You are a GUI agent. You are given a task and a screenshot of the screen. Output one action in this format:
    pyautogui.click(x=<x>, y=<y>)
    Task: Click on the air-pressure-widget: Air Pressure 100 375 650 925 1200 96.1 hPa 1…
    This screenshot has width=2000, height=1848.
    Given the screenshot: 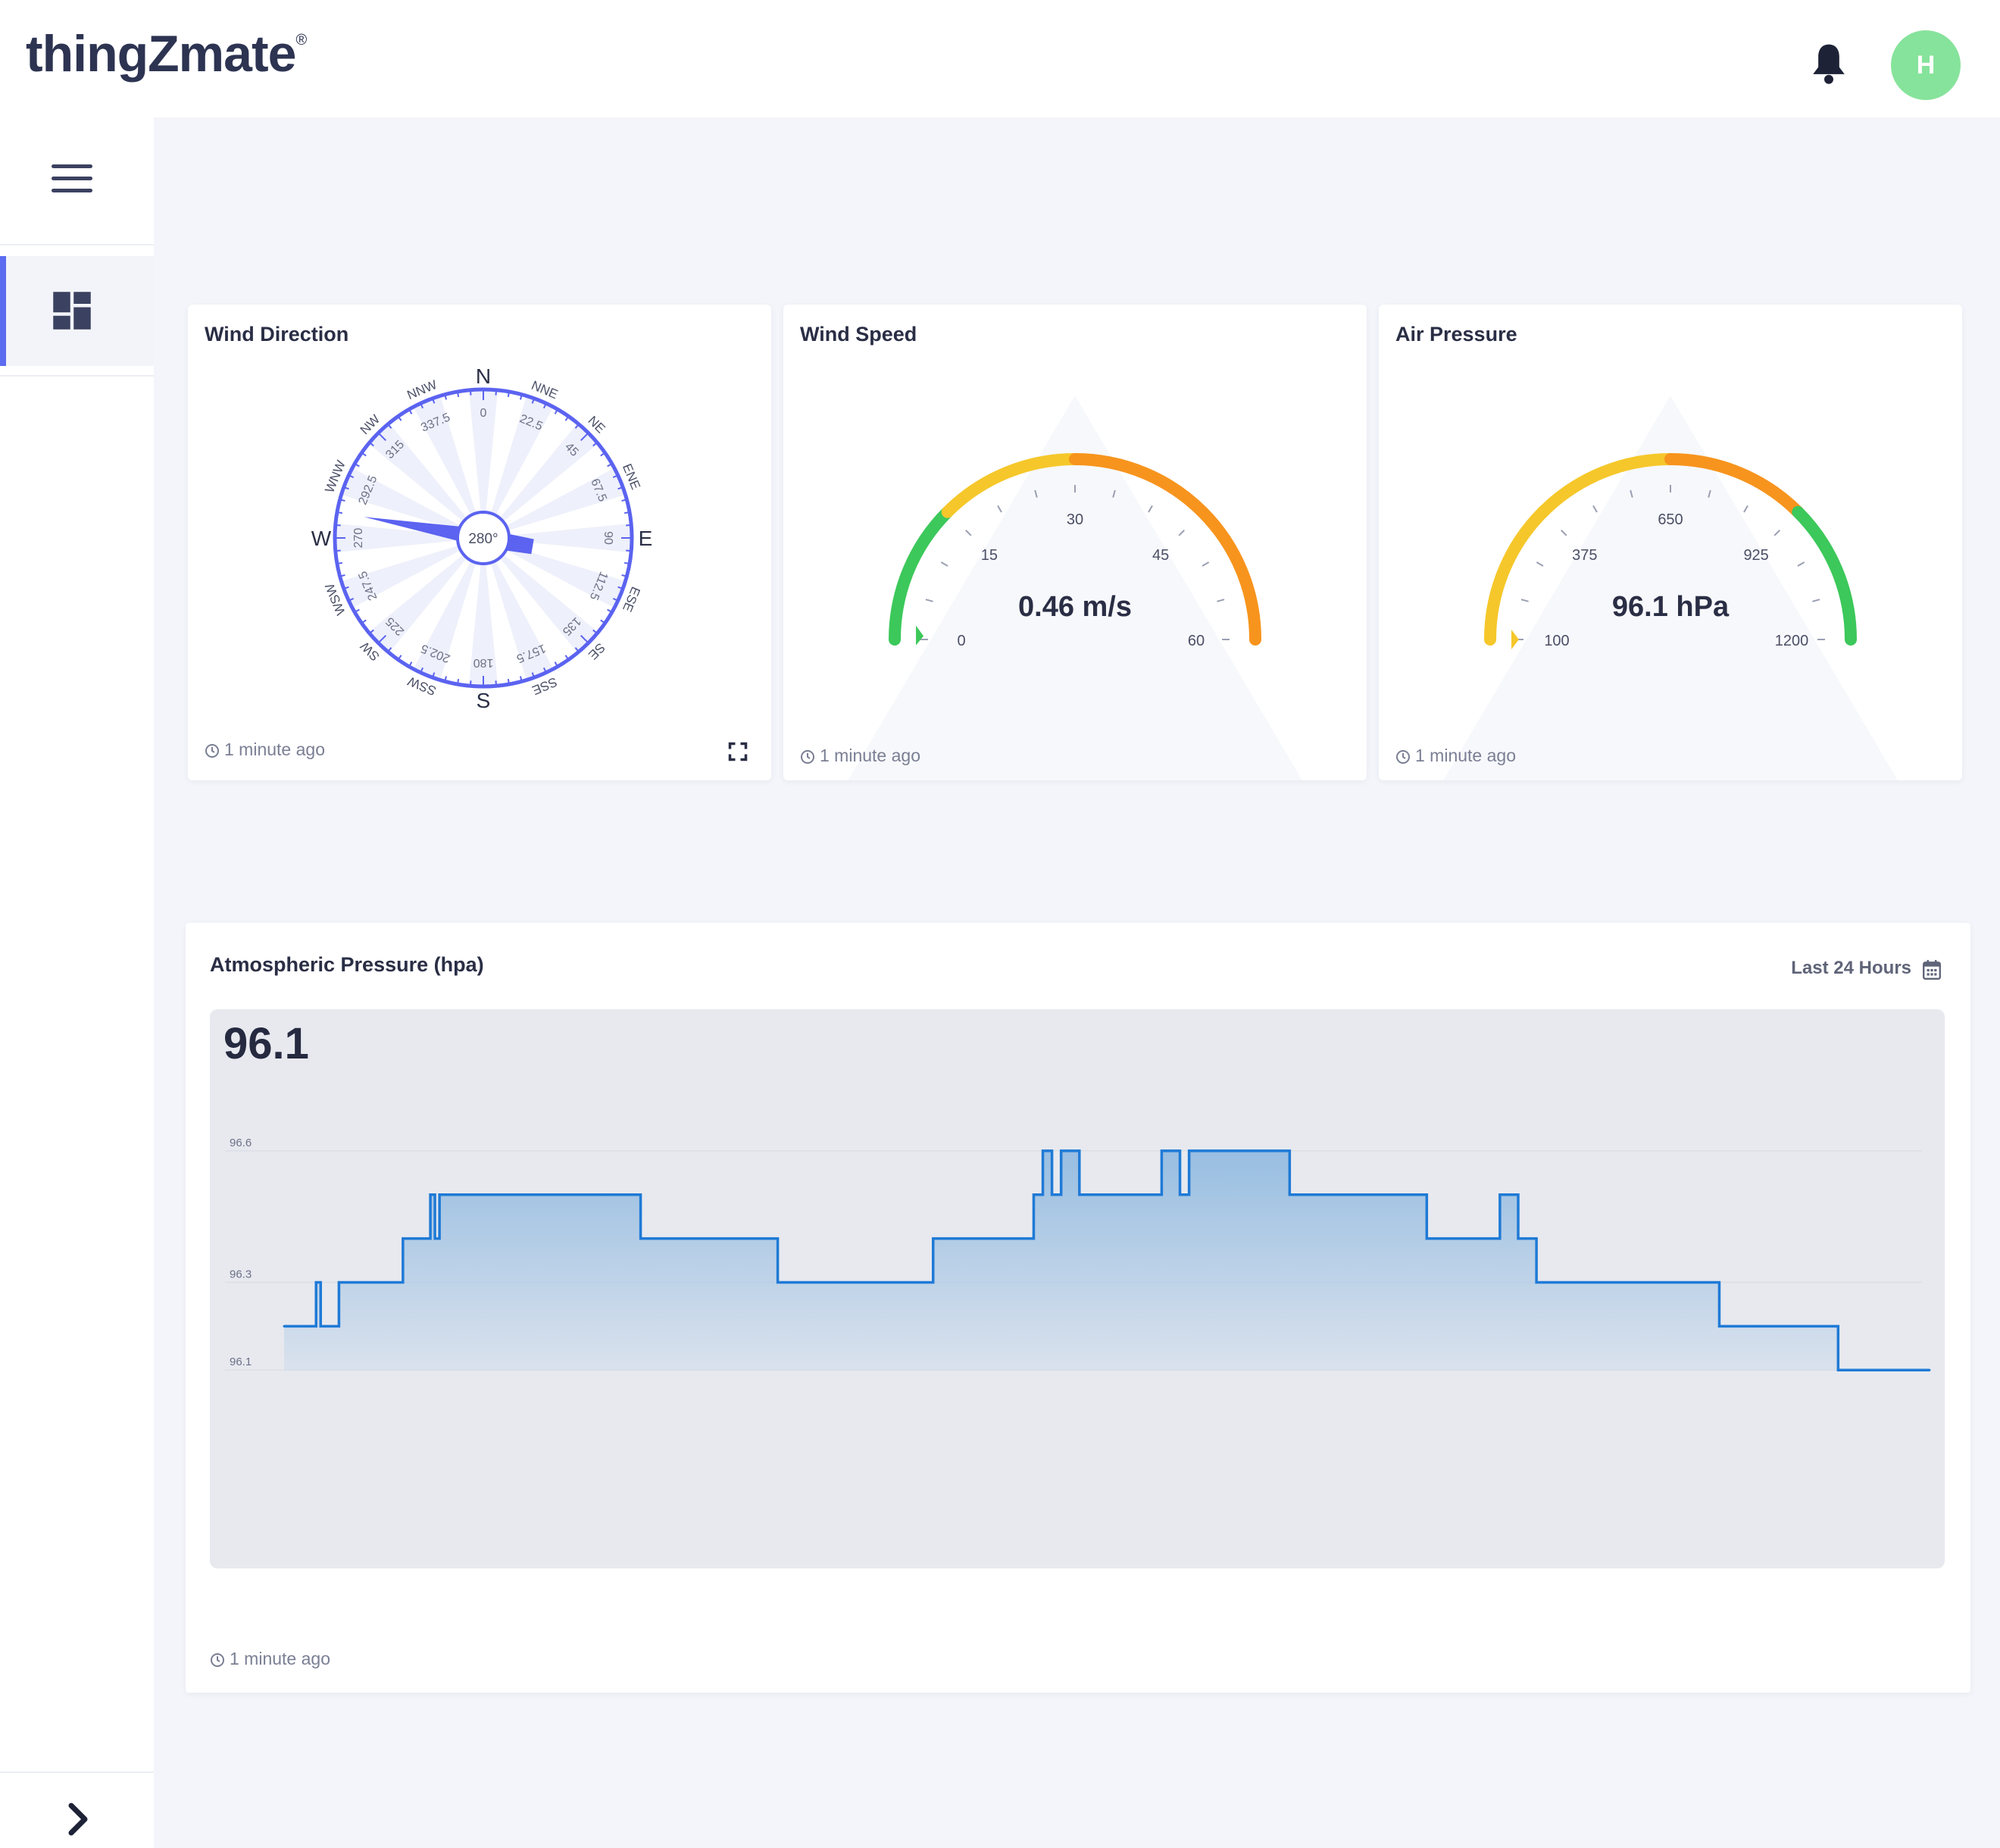 What is the action you would take?
    pyautogui.click(x=1670, y=542)
    